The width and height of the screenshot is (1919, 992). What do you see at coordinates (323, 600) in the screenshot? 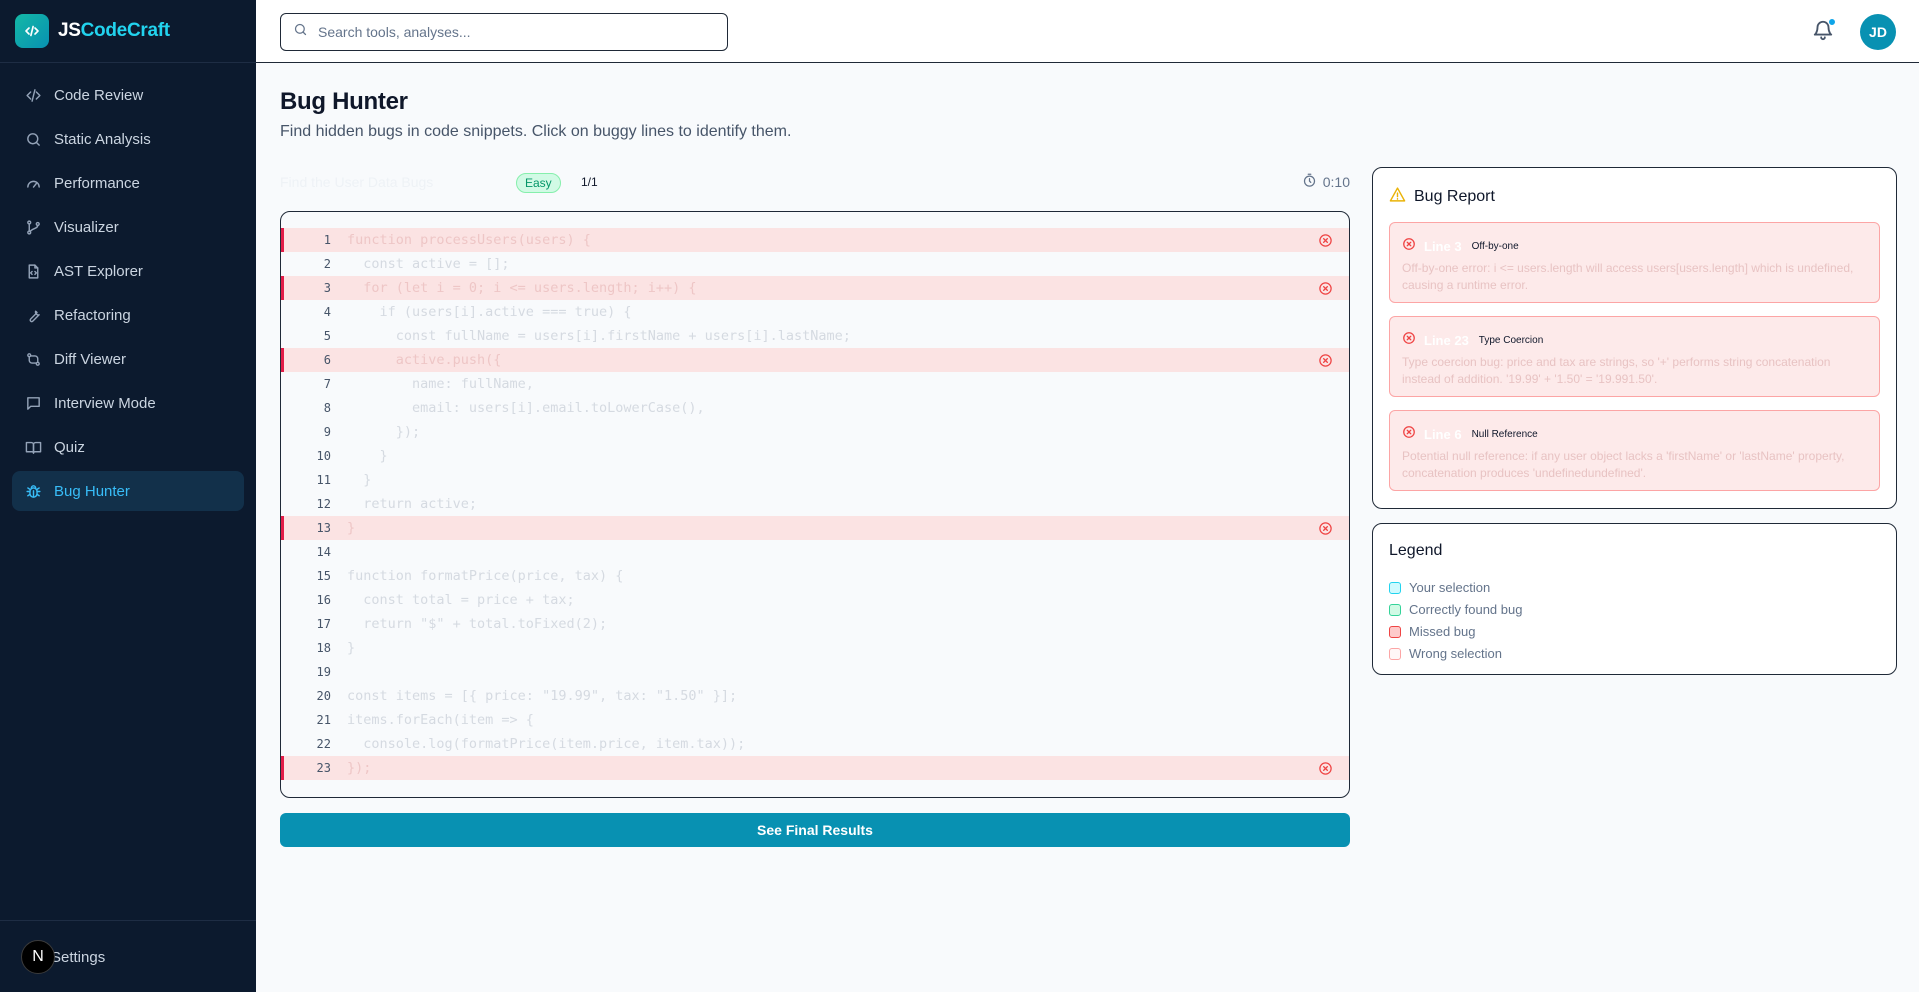
I see `line-number: 16` at bounding box center [323, 600].